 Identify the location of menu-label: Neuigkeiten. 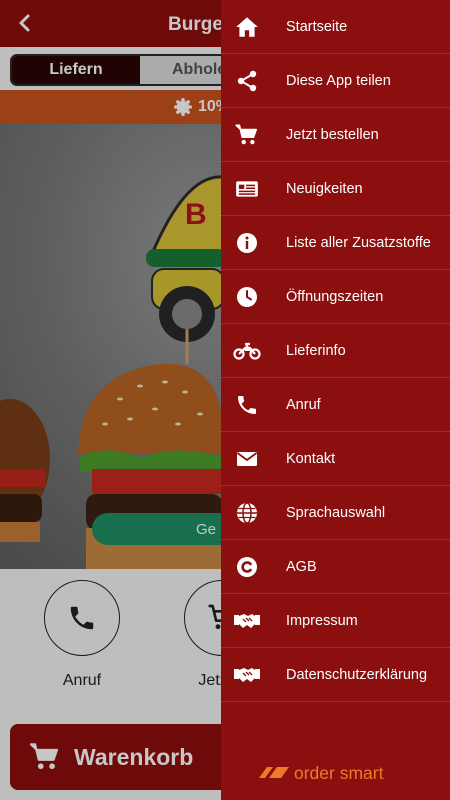
(324, 188).